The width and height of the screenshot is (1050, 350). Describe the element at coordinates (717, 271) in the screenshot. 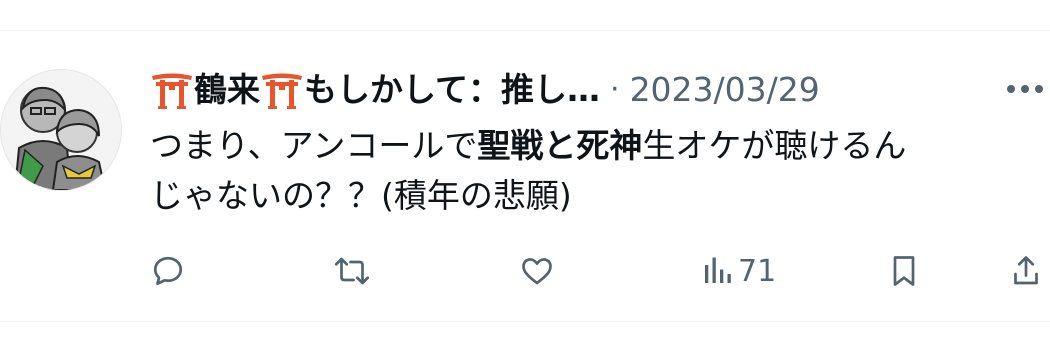

I see `views-icon` at that location.